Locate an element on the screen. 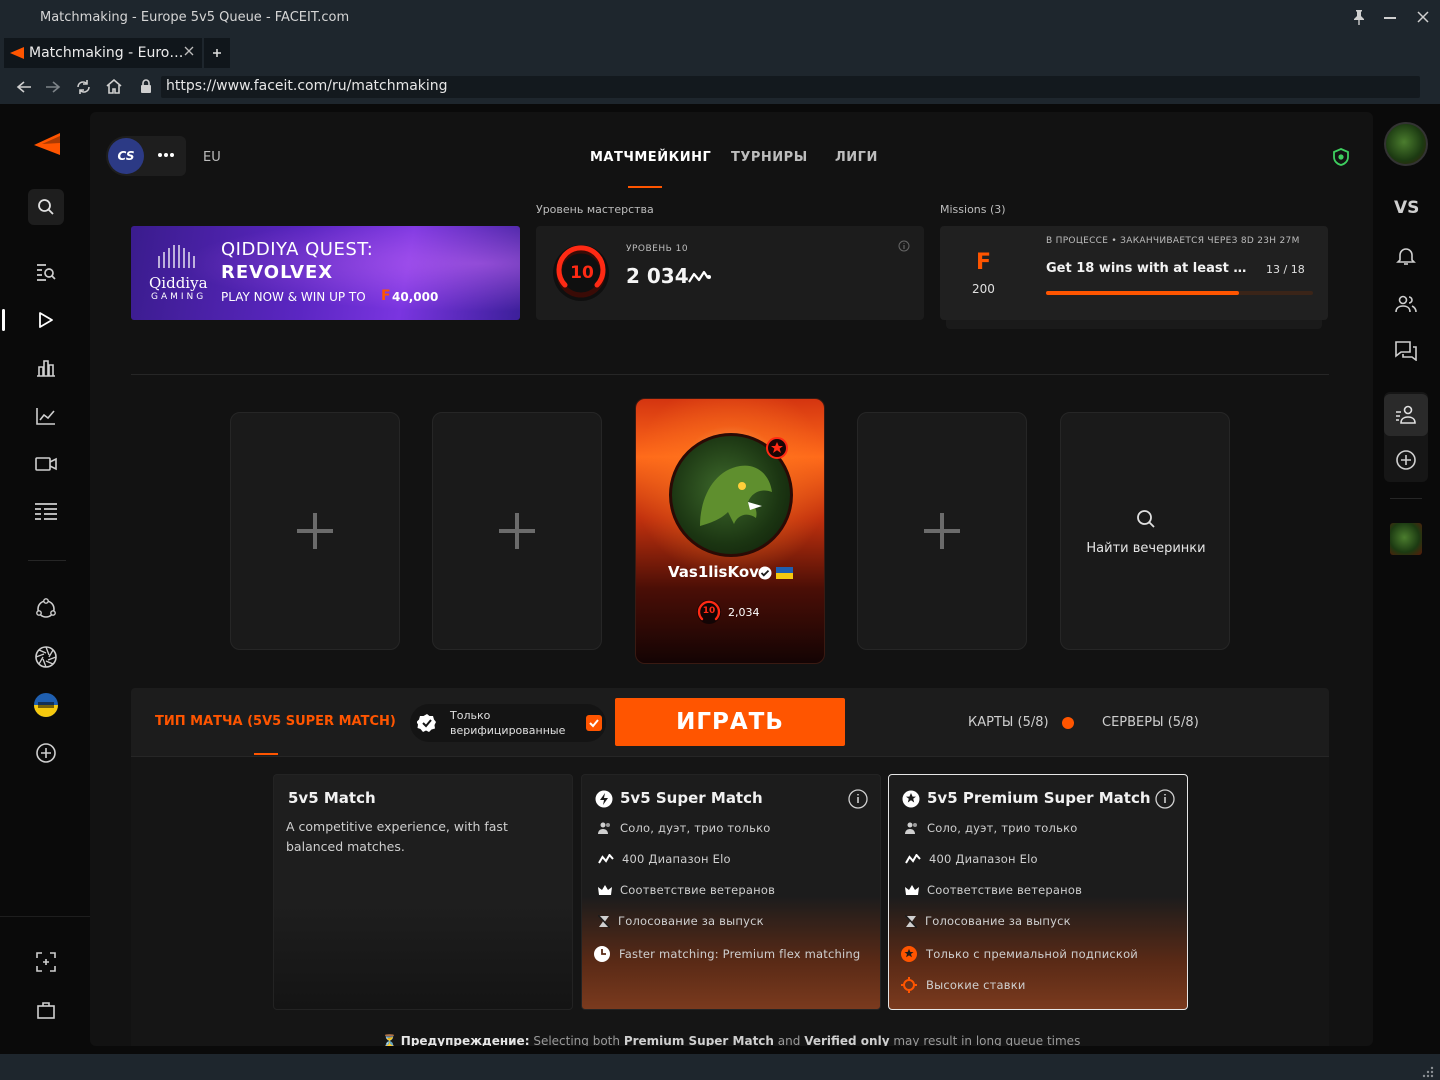  elo-value: 2 034 is located at coordinates (657, 276).